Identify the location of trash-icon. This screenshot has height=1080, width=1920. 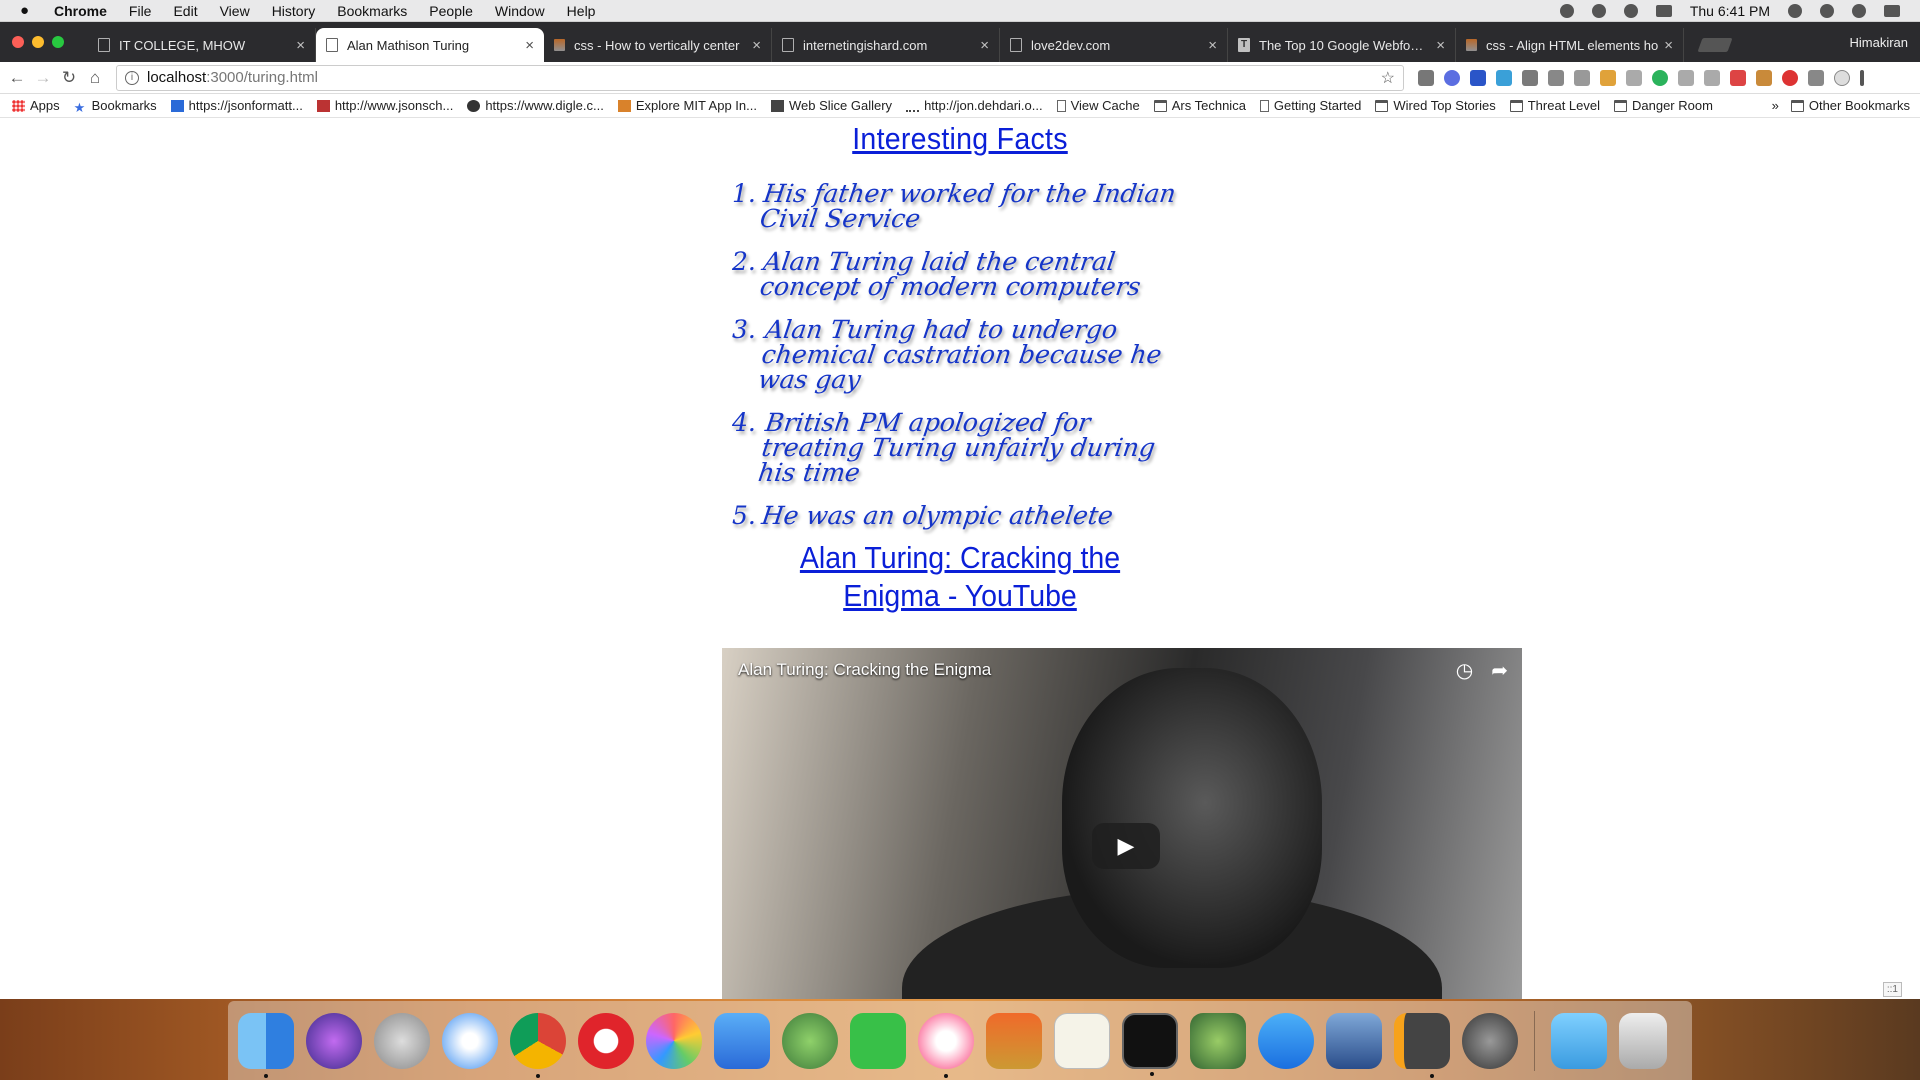
(1643, 1040).